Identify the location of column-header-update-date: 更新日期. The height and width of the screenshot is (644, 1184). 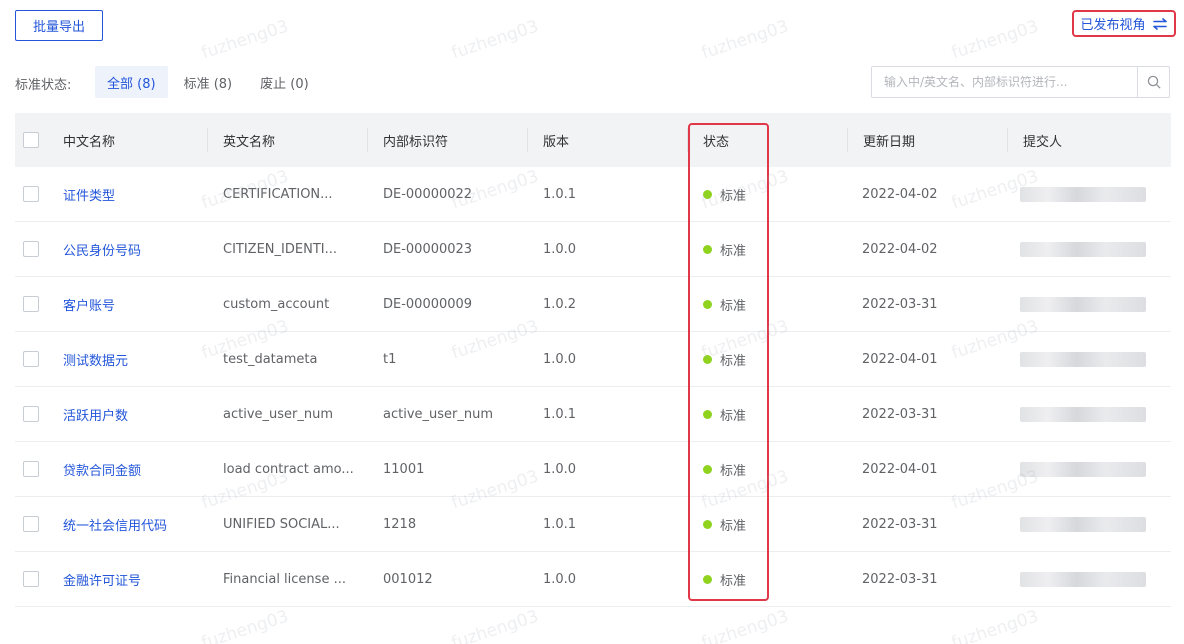
(889, 142).